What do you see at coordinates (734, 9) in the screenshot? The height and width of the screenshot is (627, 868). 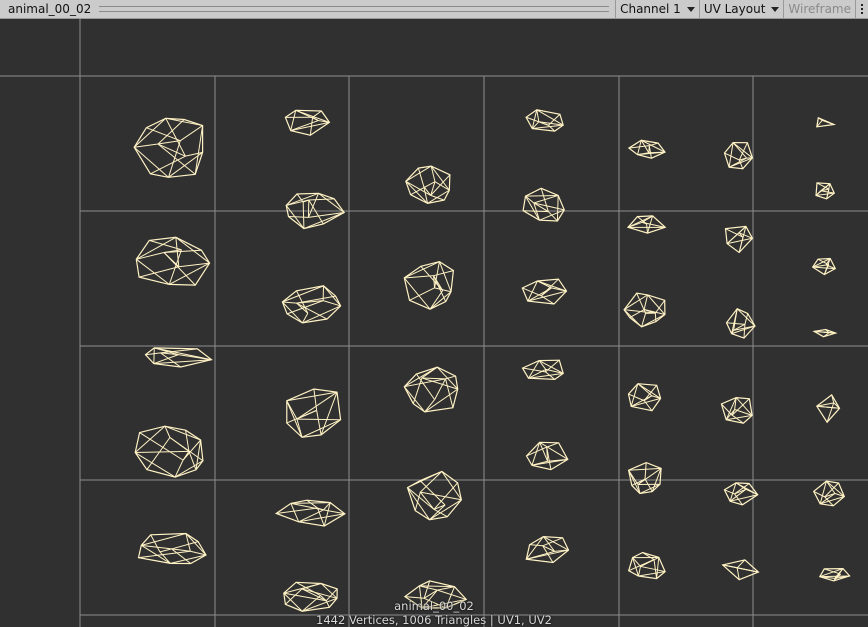 I see `view-mode-dropdown-label: UV Layout` at bounding box center [734, 9].